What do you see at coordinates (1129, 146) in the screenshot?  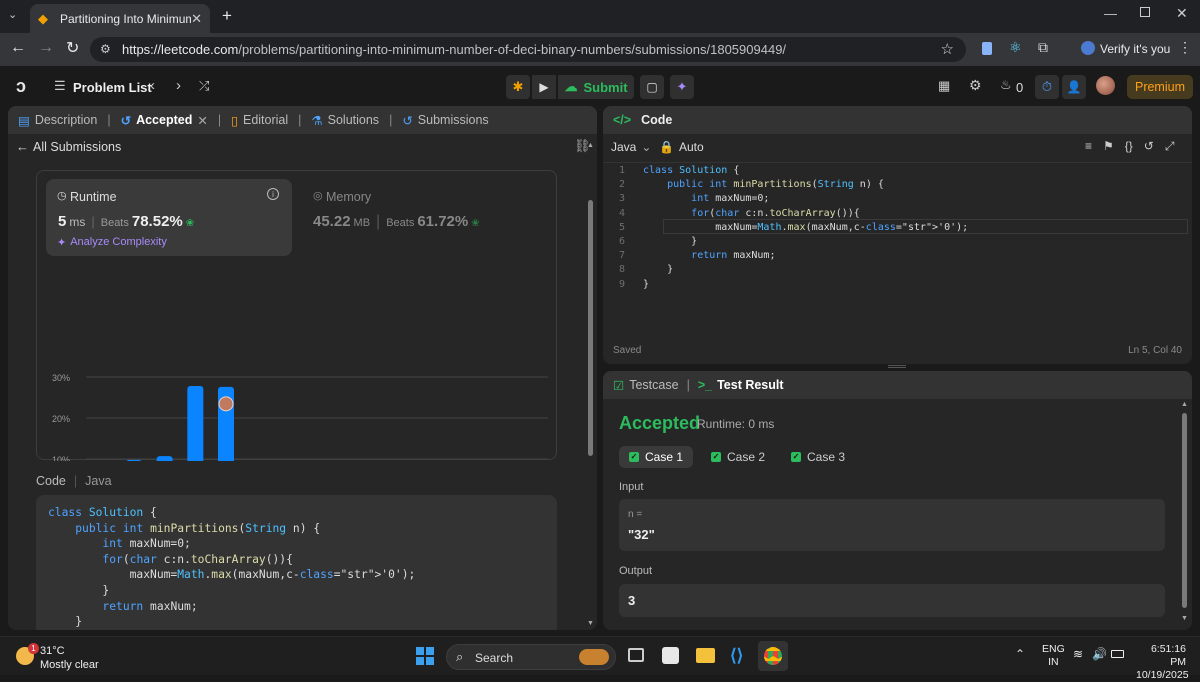 I see `braces-icon: {}` at bounding box center [1129, 146].